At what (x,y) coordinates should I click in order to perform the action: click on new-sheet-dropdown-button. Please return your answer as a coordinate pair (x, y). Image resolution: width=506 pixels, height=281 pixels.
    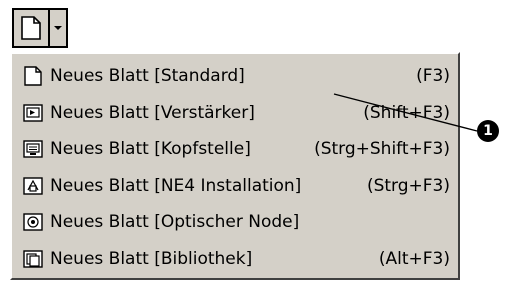
    Looking at the image, I should click on (59, 28).